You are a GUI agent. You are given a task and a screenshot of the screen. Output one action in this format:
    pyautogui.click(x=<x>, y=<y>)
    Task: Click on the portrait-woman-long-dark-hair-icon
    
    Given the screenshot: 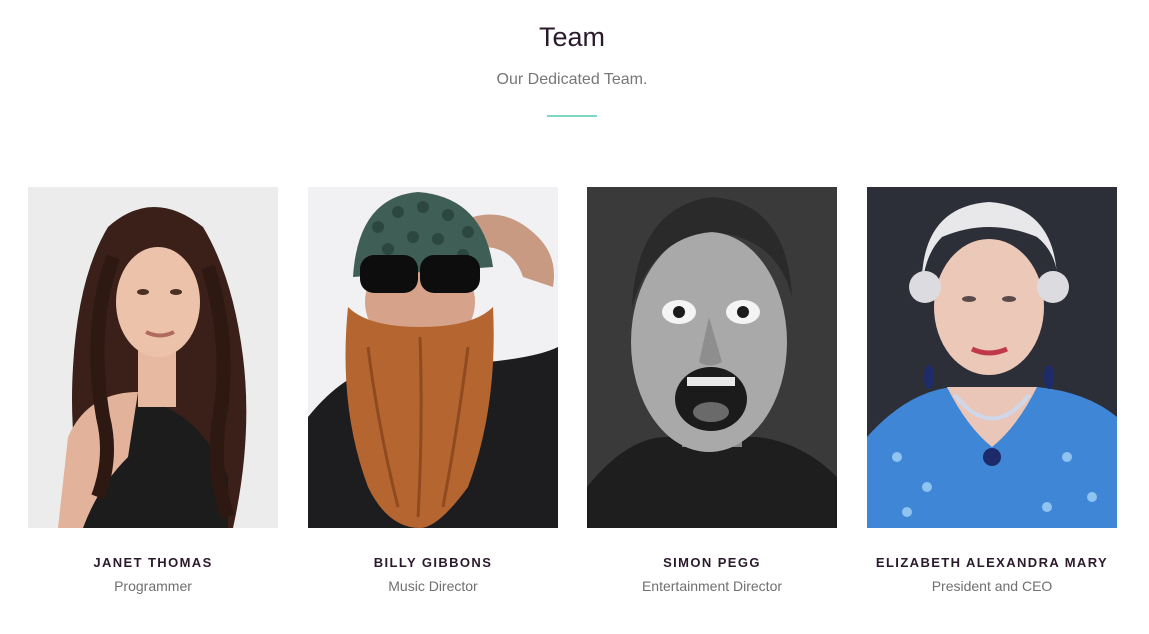 What is the action you would take?
    pyautogui.click(x=153, y=357)
    